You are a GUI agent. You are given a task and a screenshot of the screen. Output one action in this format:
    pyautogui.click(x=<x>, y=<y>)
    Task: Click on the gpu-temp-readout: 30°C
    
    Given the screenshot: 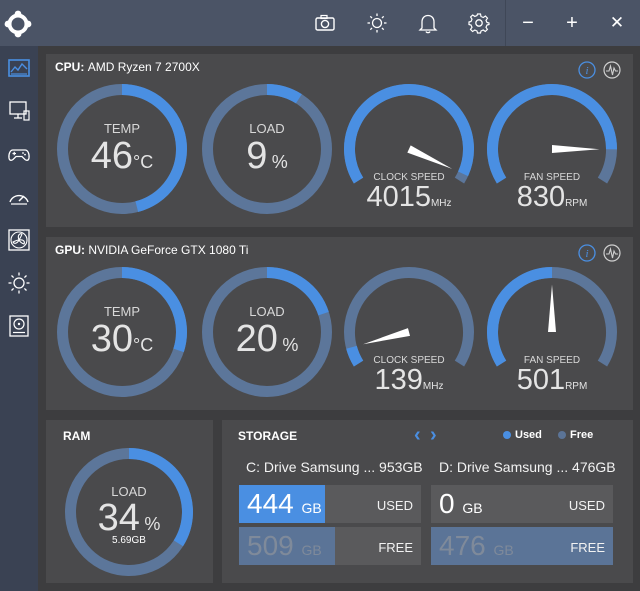 What is the action you would take?
    pyautogui.click(x=122, y=339)
    